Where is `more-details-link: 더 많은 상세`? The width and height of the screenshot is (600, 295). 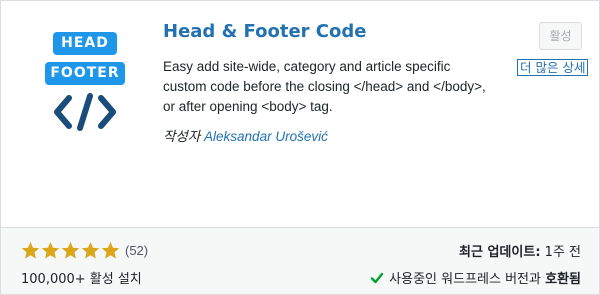
more-details-link: 더 많은 상세 is located at coordinates (553, 67).